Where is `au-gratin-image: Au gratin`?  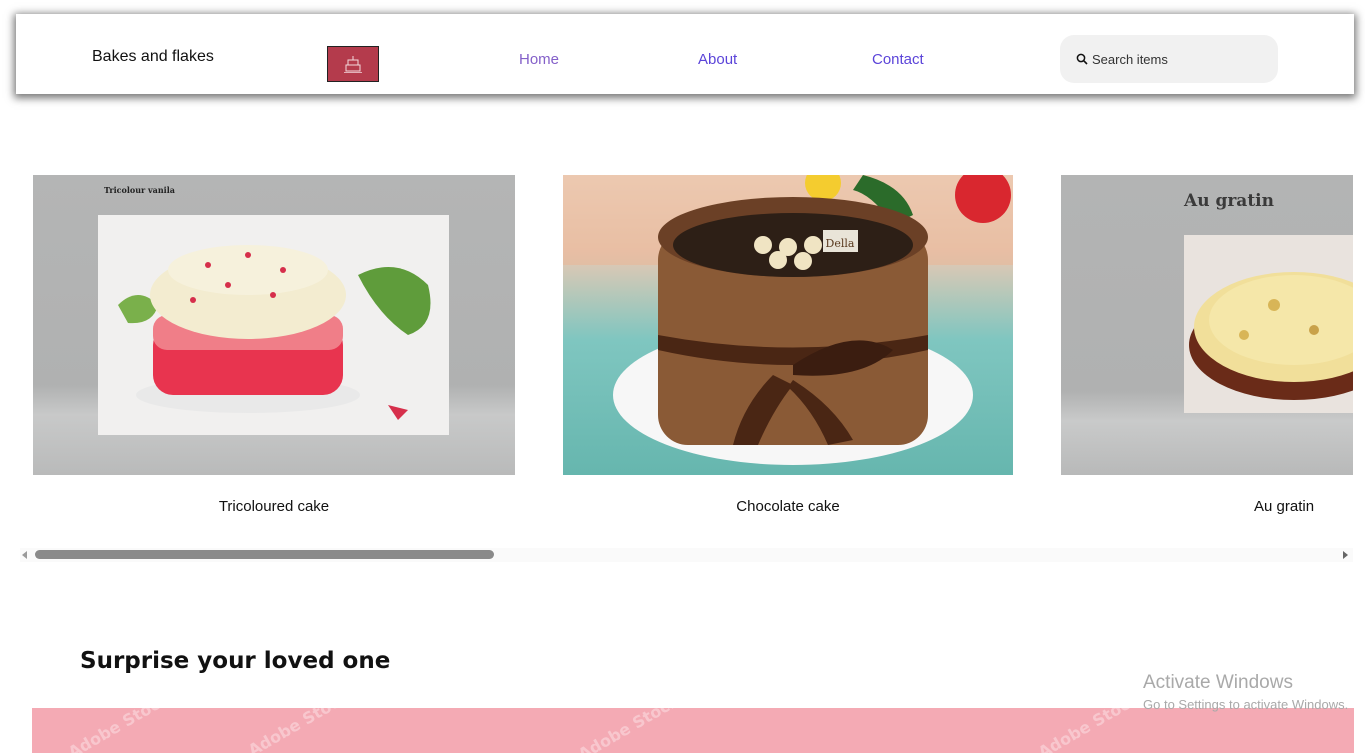
au-gratin-image: Au gratin is located at coordinates (1207, 325).